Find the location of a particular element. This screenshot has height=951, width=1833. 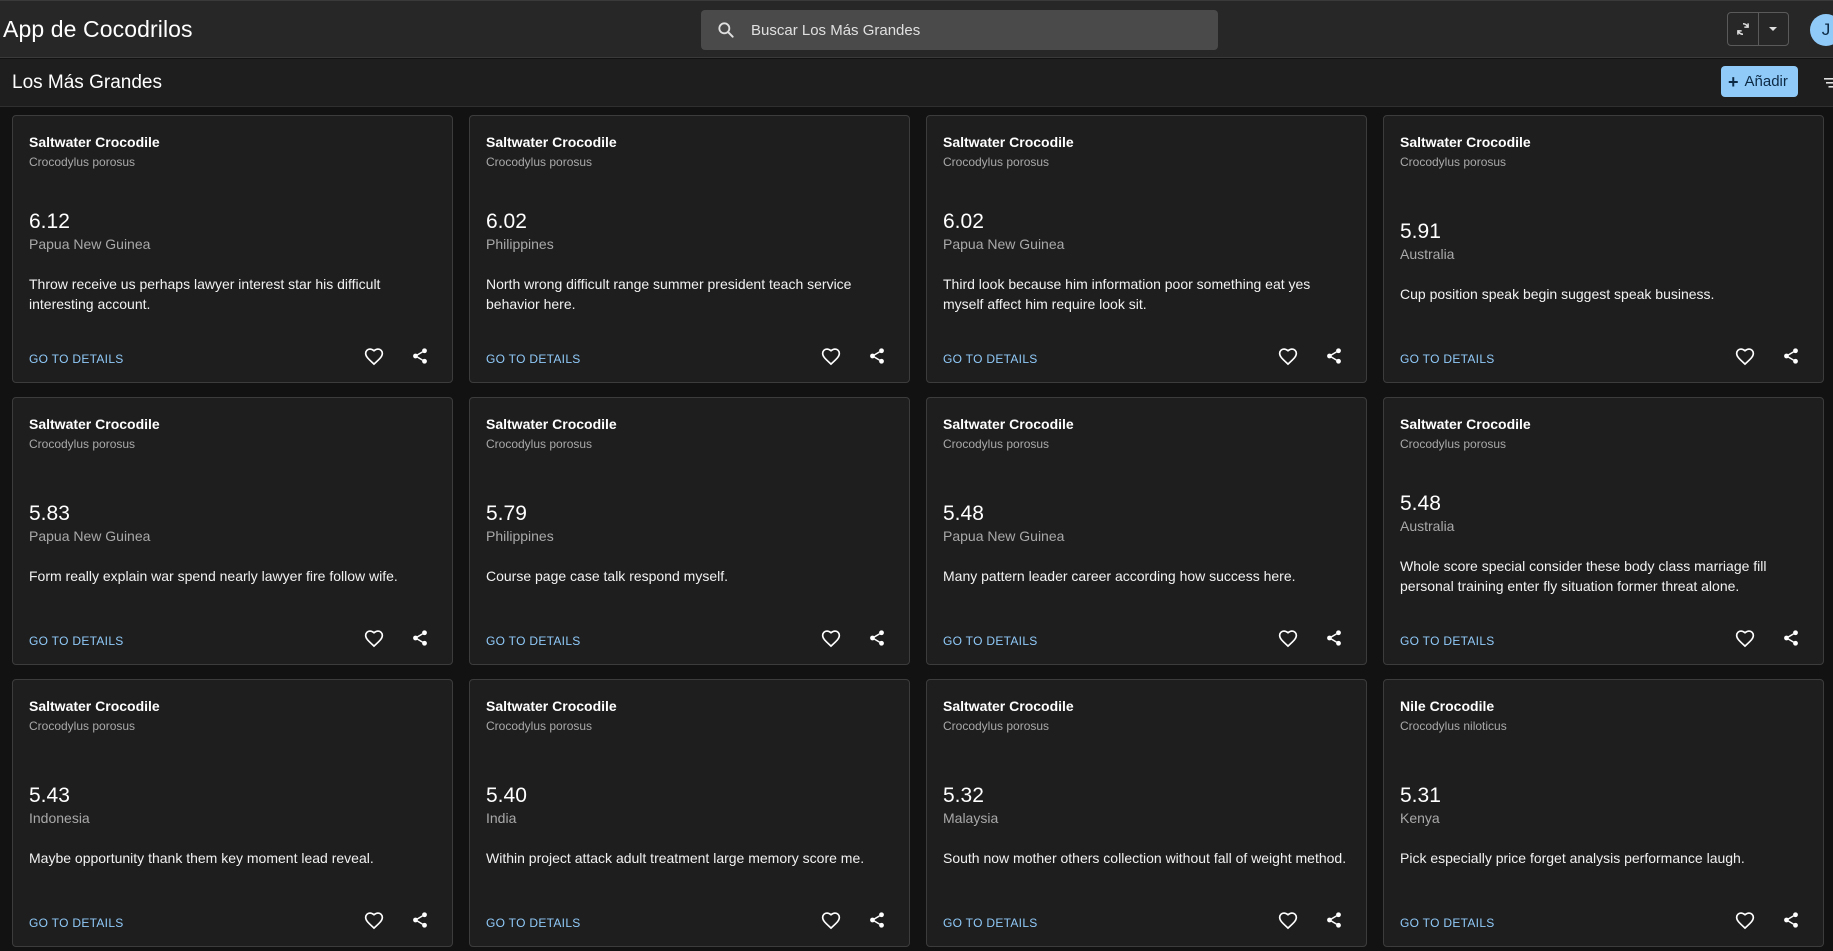

page-toolbar: Los Más Grandes + Añadir is located at coordinates (916, 83).